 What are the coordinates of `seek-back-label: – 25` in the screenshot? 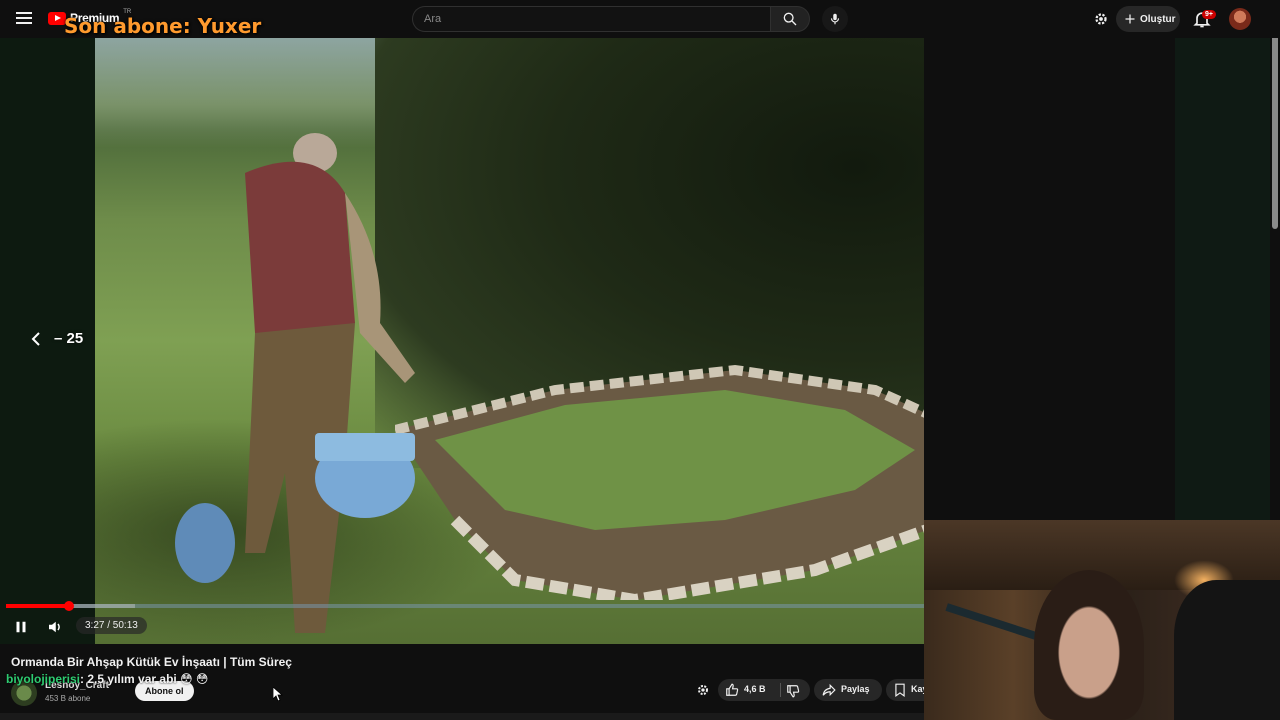 It's located at (69, 338).